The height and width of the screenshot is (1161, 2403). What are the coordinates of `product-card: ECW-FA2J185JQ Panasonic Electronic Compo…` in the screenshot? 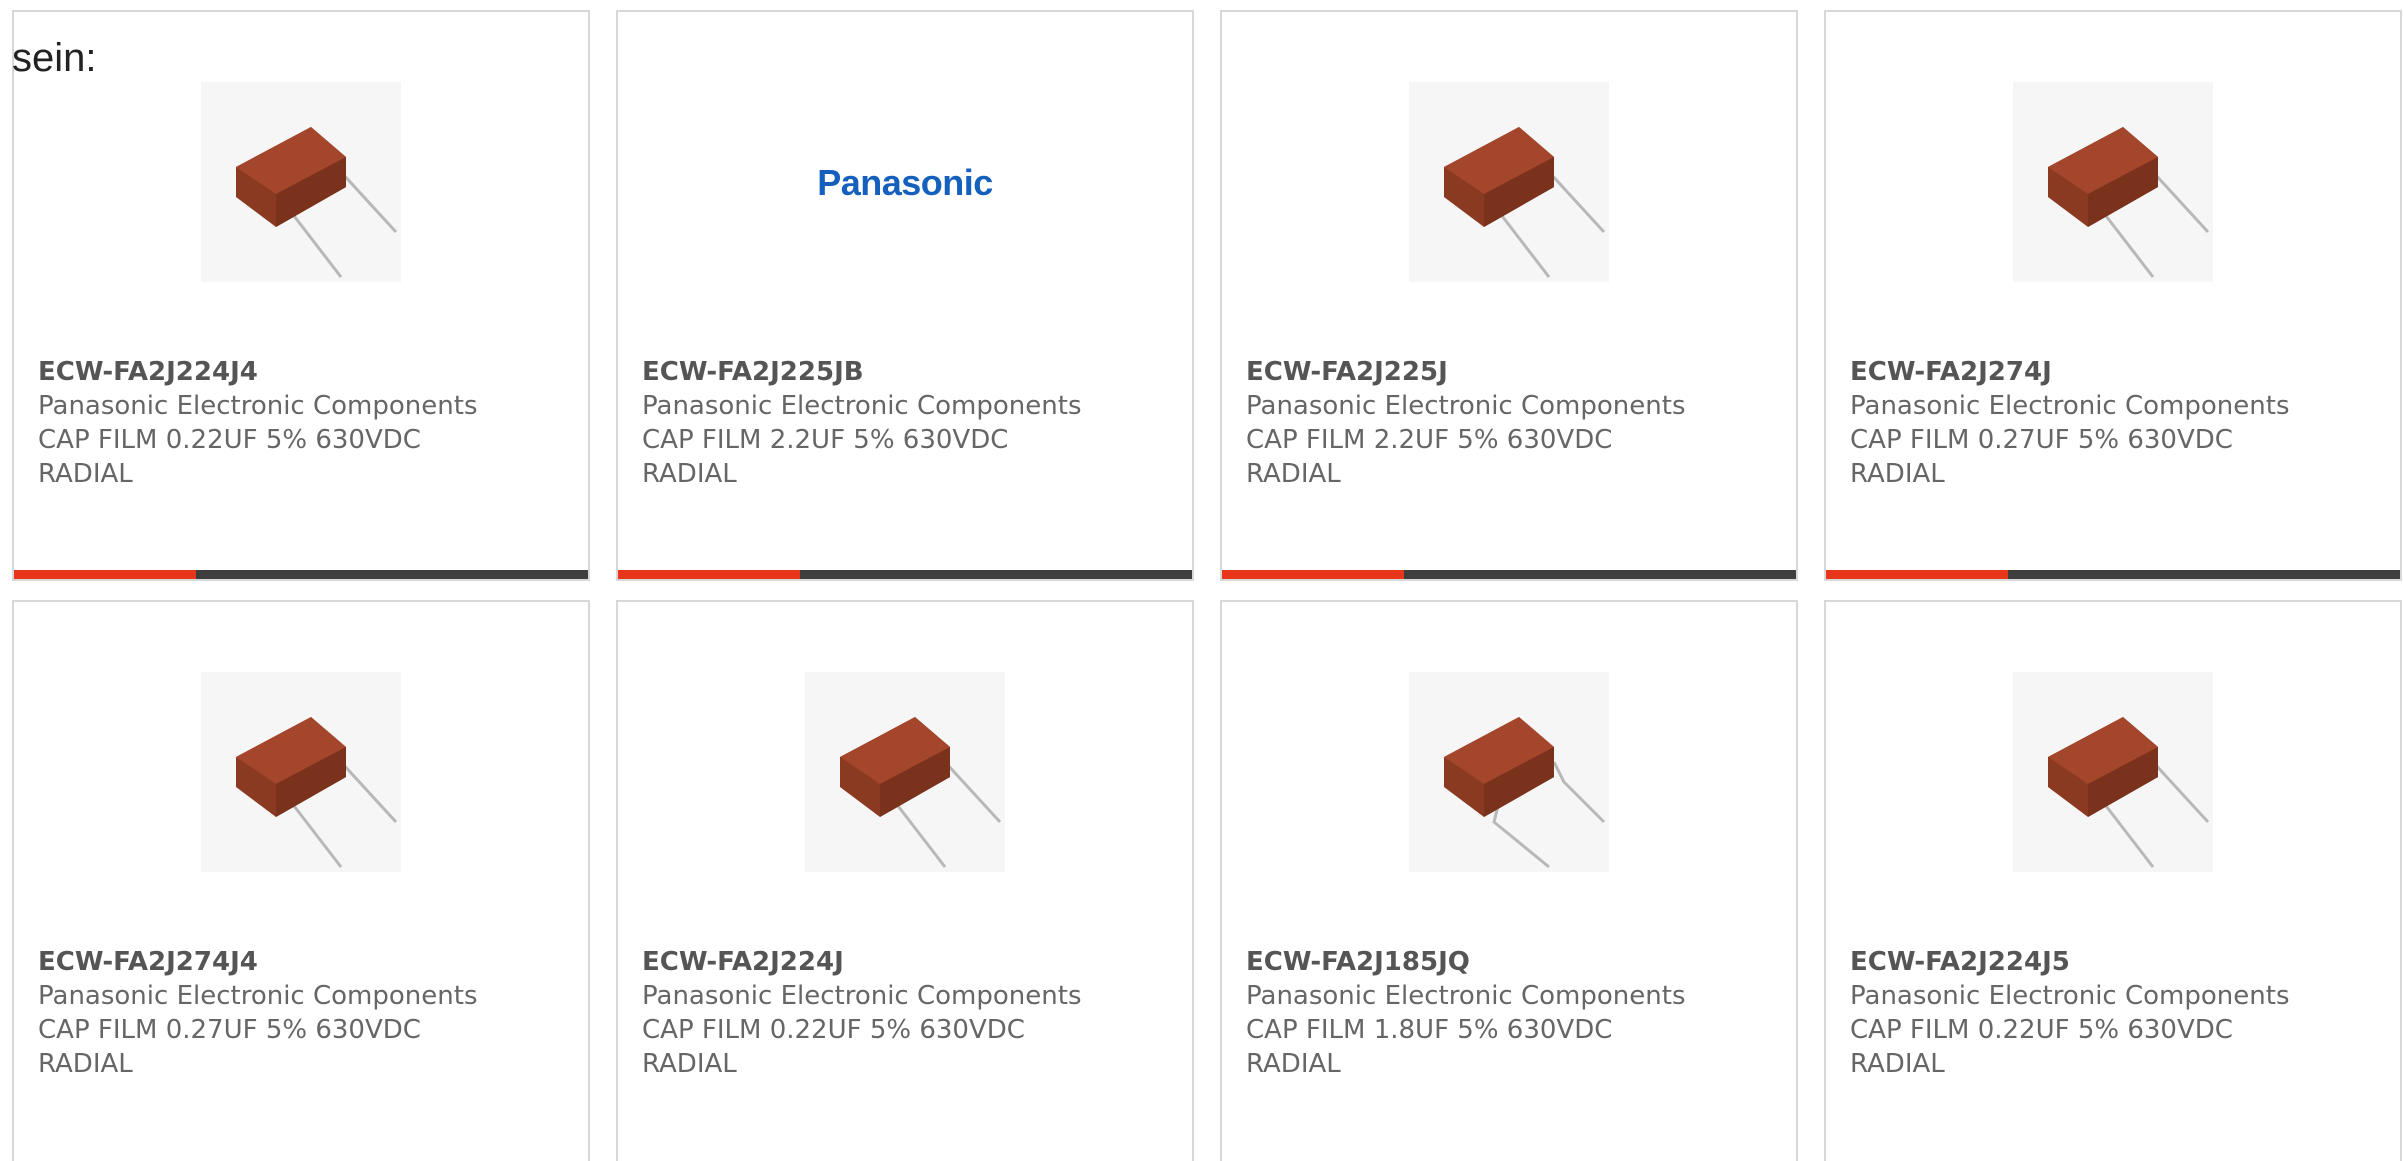 It's located at (1509, 880).